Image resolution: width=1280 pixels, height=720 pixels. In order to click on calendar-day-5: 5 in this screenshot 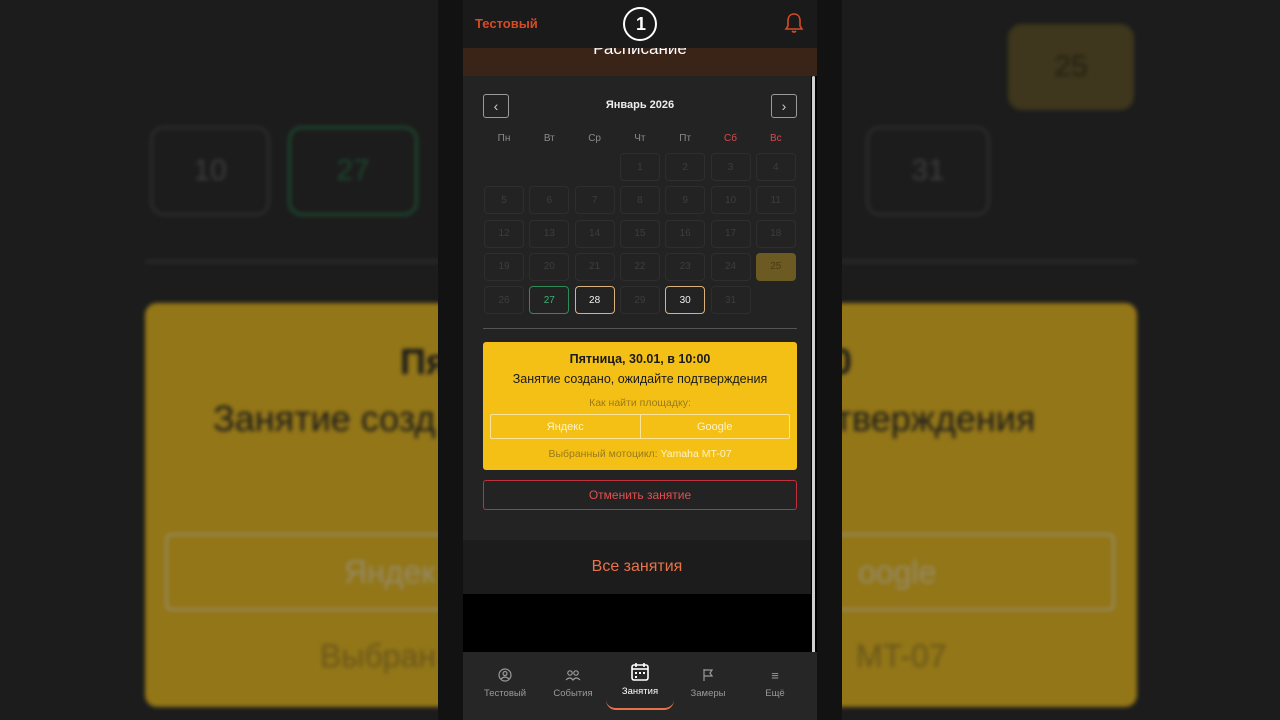, I will do `click(504, 200)`.